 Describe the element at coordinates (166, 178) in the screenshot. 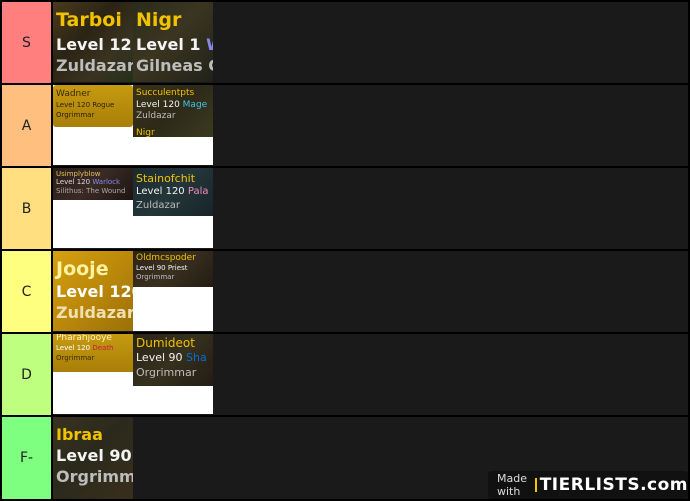

I see `character-name: Stainofchit` at that location.